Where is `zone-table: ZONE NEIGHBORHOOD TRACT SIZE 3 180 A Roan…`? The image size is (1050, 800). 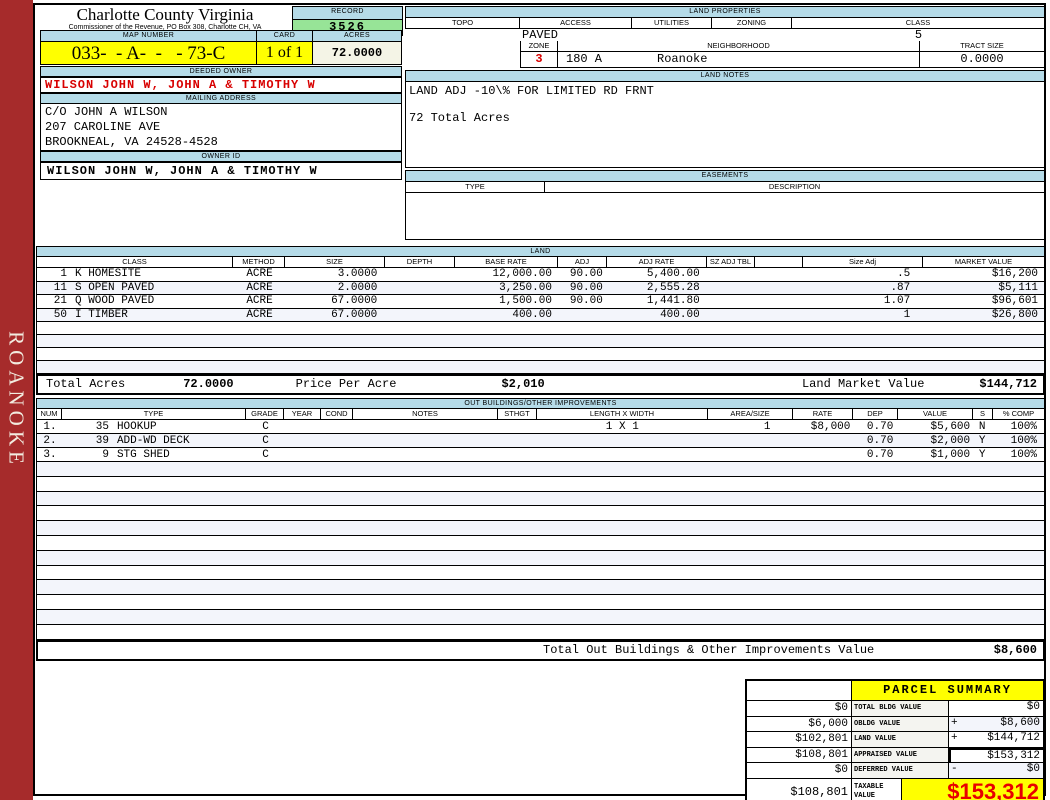 zone-table: ZONE NEIGHBORHOOD TRACT SIZE 3 180 A Roan… is located at coordinates (782, 54).